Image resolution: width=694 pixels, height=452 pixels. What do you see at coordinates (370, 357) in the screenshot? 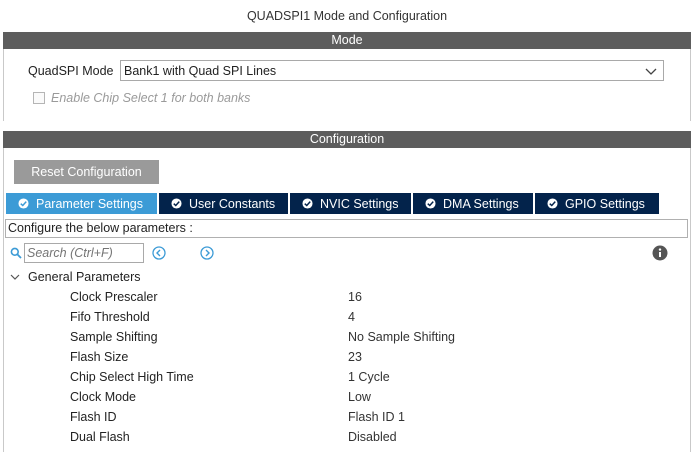
I see `param-row-flash-size: Flash Size 23` at bounding box center [370, 357].